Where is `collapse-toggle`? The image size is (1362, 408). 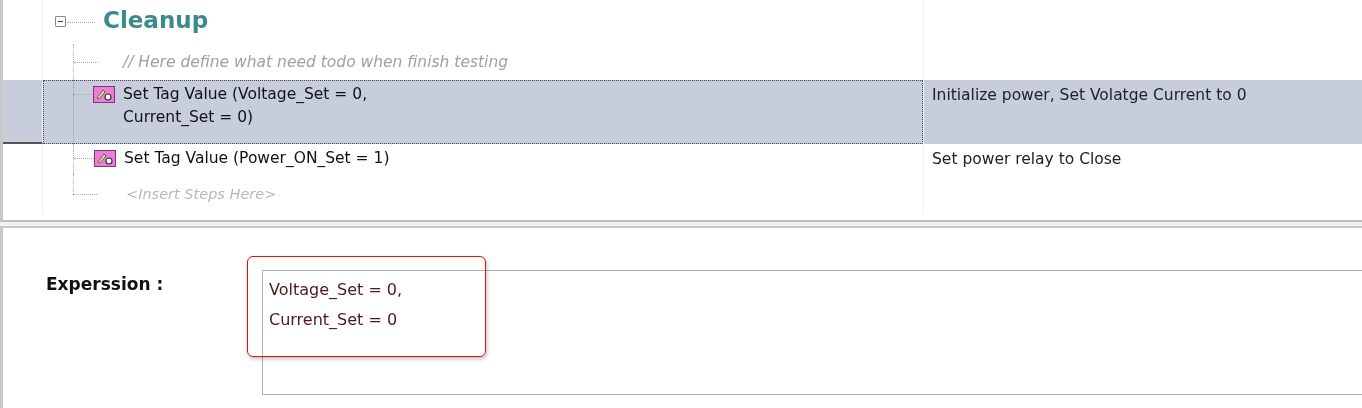 collapse-toggle is located at coordinates (60, 21).